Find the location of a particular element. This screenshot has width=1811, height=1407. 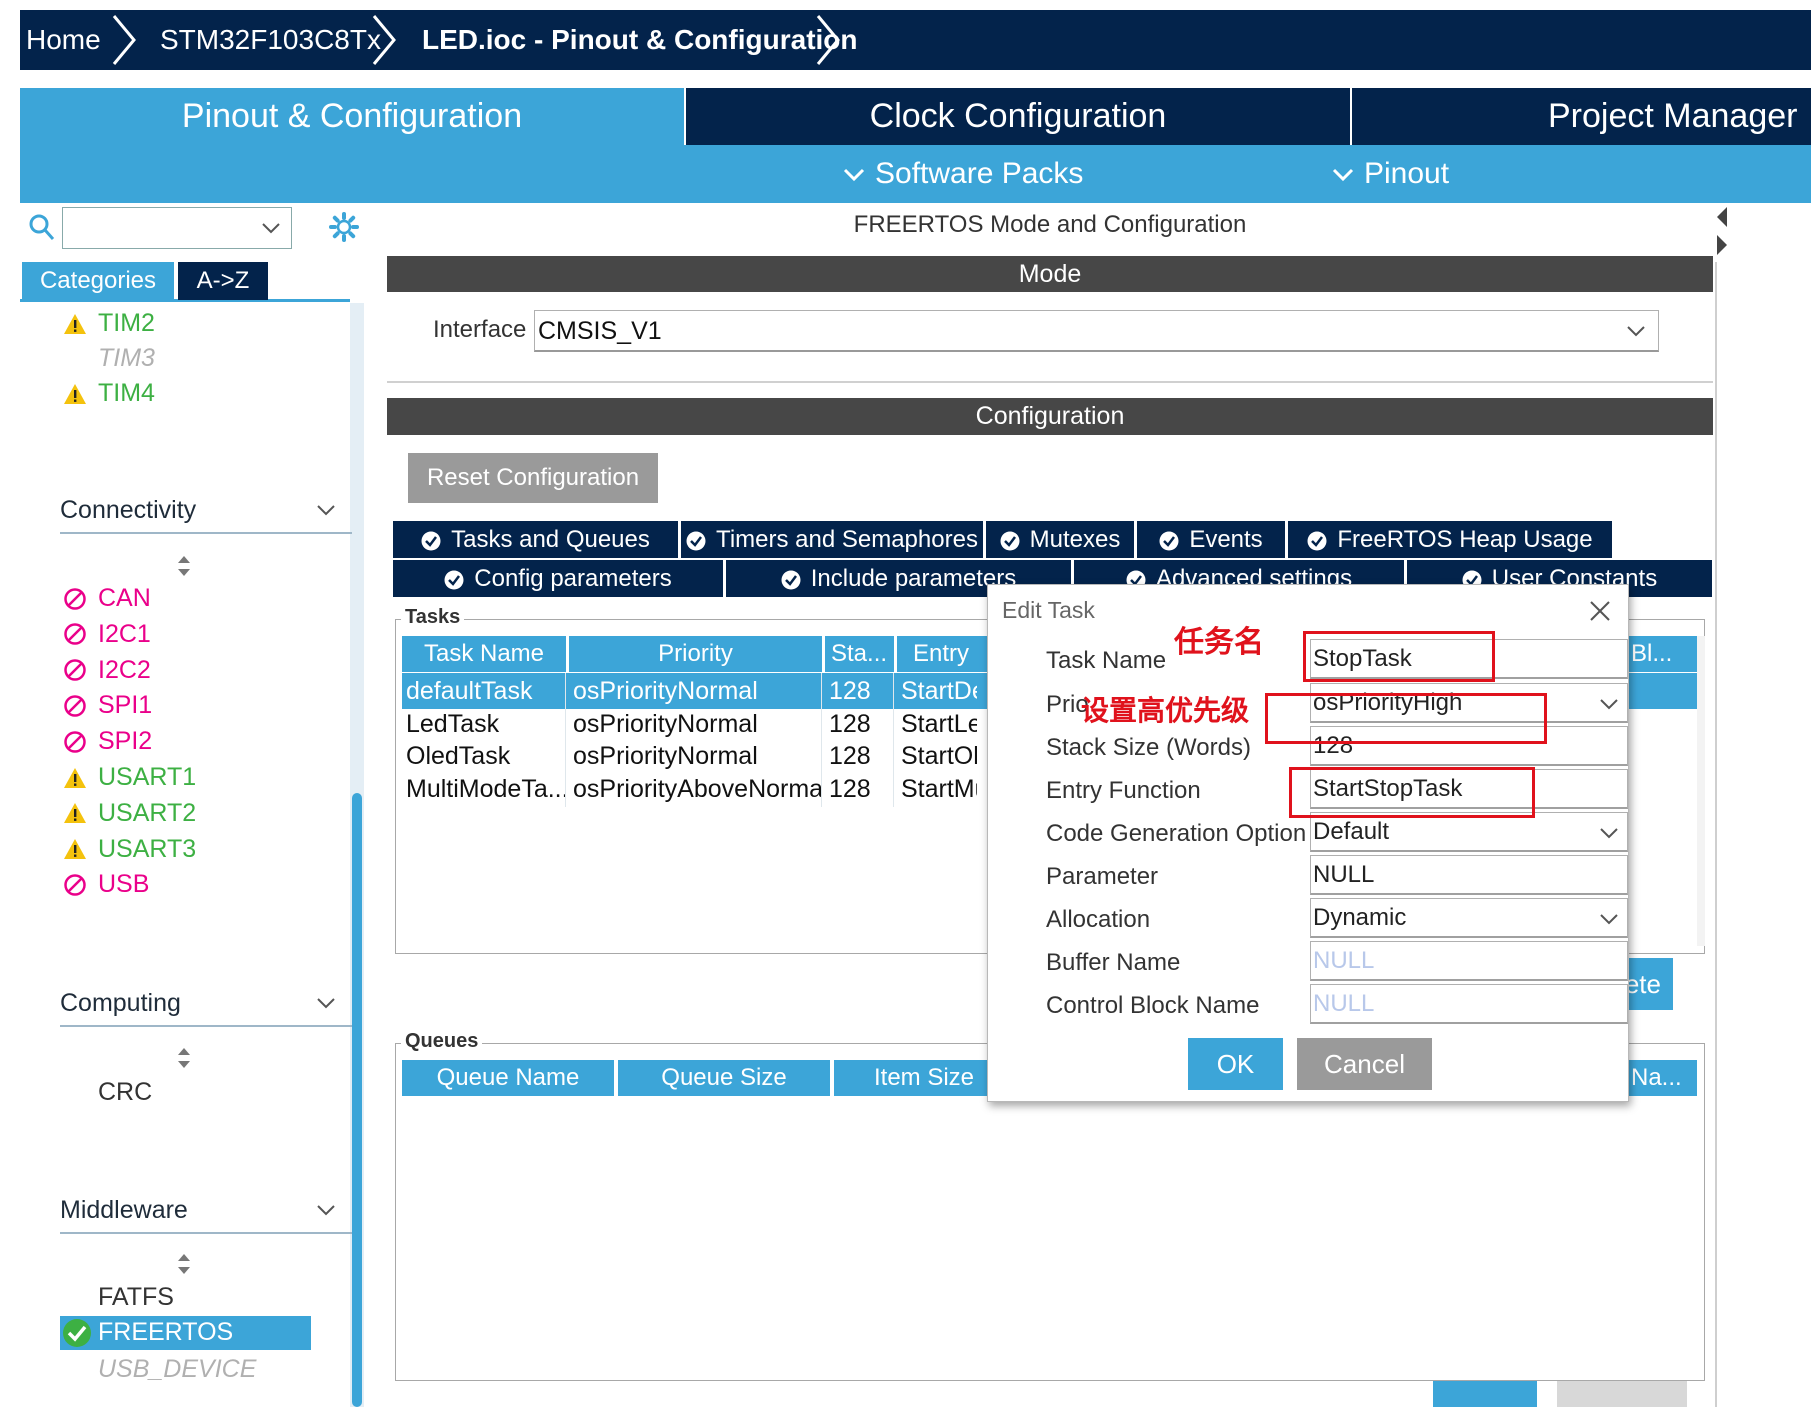

code-generation-value: Default is located at coordinates (1351, 831).